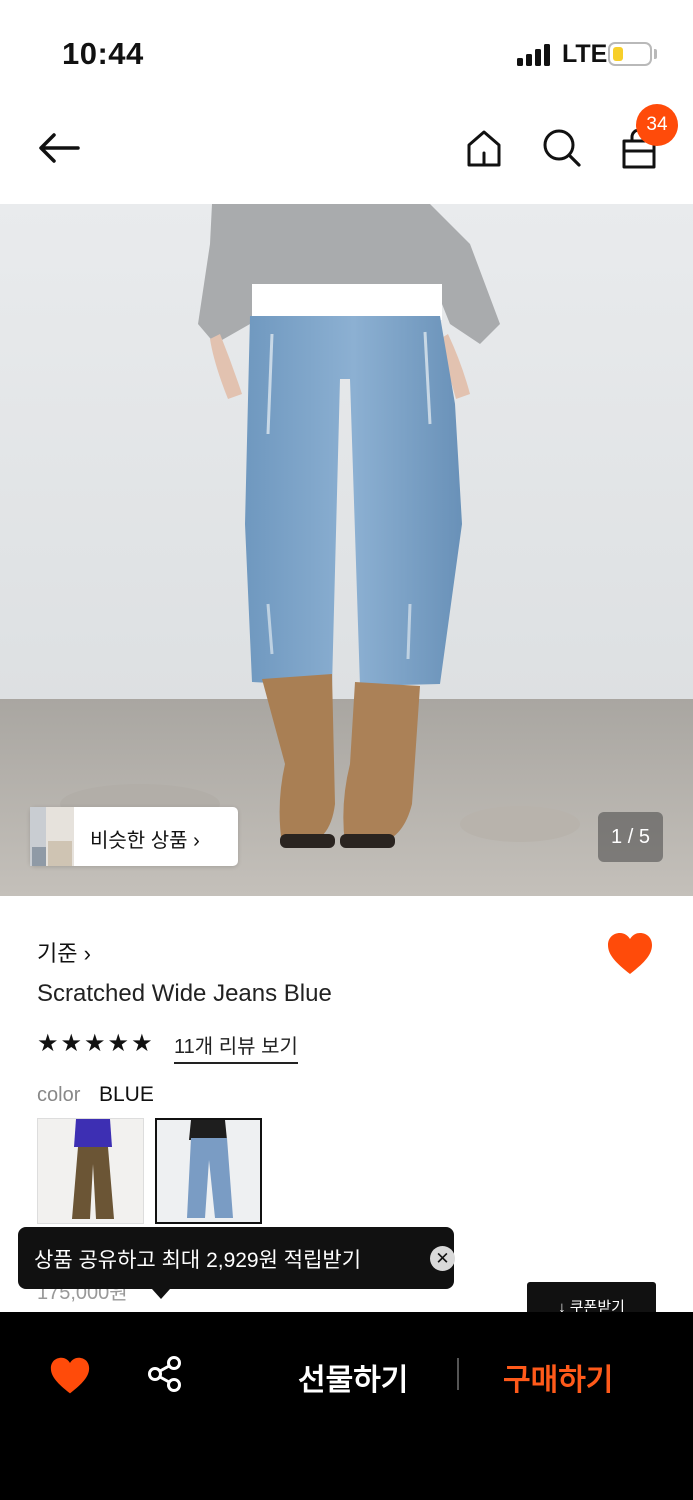  Describe the element at coordinates (184, 993) in the screenshot. I see `product-name: Scratched Wide Jeans Blue` at that location.